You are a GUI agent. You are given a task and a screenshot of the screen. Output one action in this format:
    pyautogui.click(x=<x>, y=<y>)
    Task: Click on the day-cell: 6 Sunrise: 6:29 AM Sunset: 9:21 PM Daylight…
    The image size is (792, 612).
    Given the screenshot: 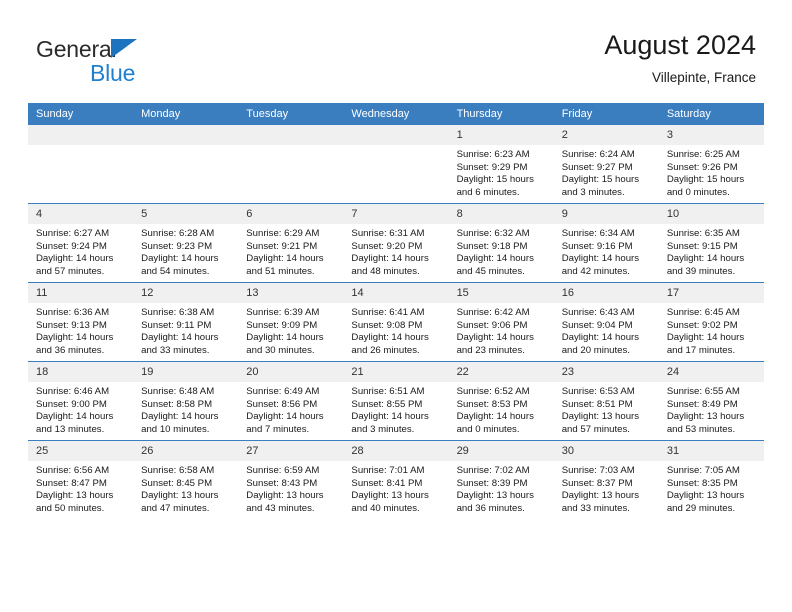 What is the action you would take?
    pyautogui.click(x=291, y=243)
    